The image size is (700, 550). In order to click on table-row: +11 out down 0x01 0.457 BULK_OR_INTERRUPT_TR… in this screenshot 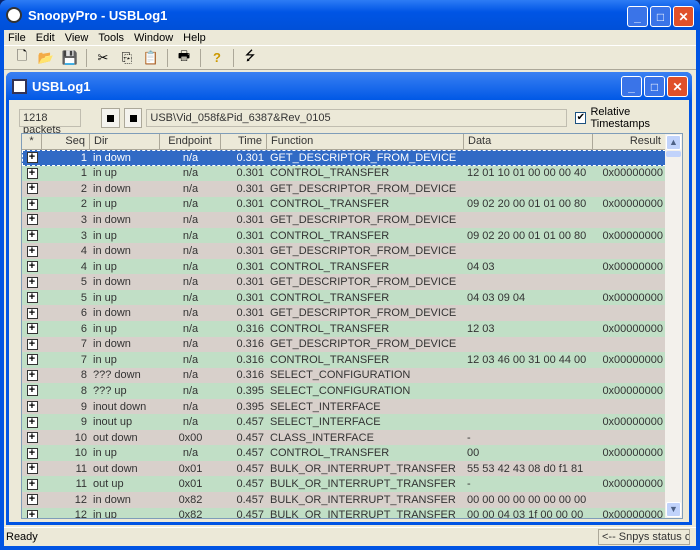, I will do `click(344, 468)`.